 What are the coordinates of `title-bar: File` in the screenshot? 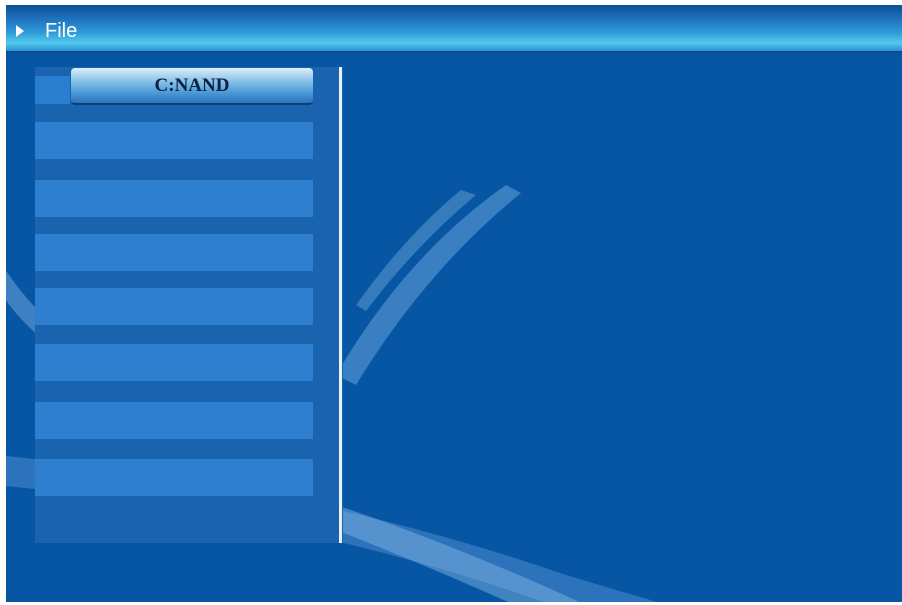 It's located at (454, 29).